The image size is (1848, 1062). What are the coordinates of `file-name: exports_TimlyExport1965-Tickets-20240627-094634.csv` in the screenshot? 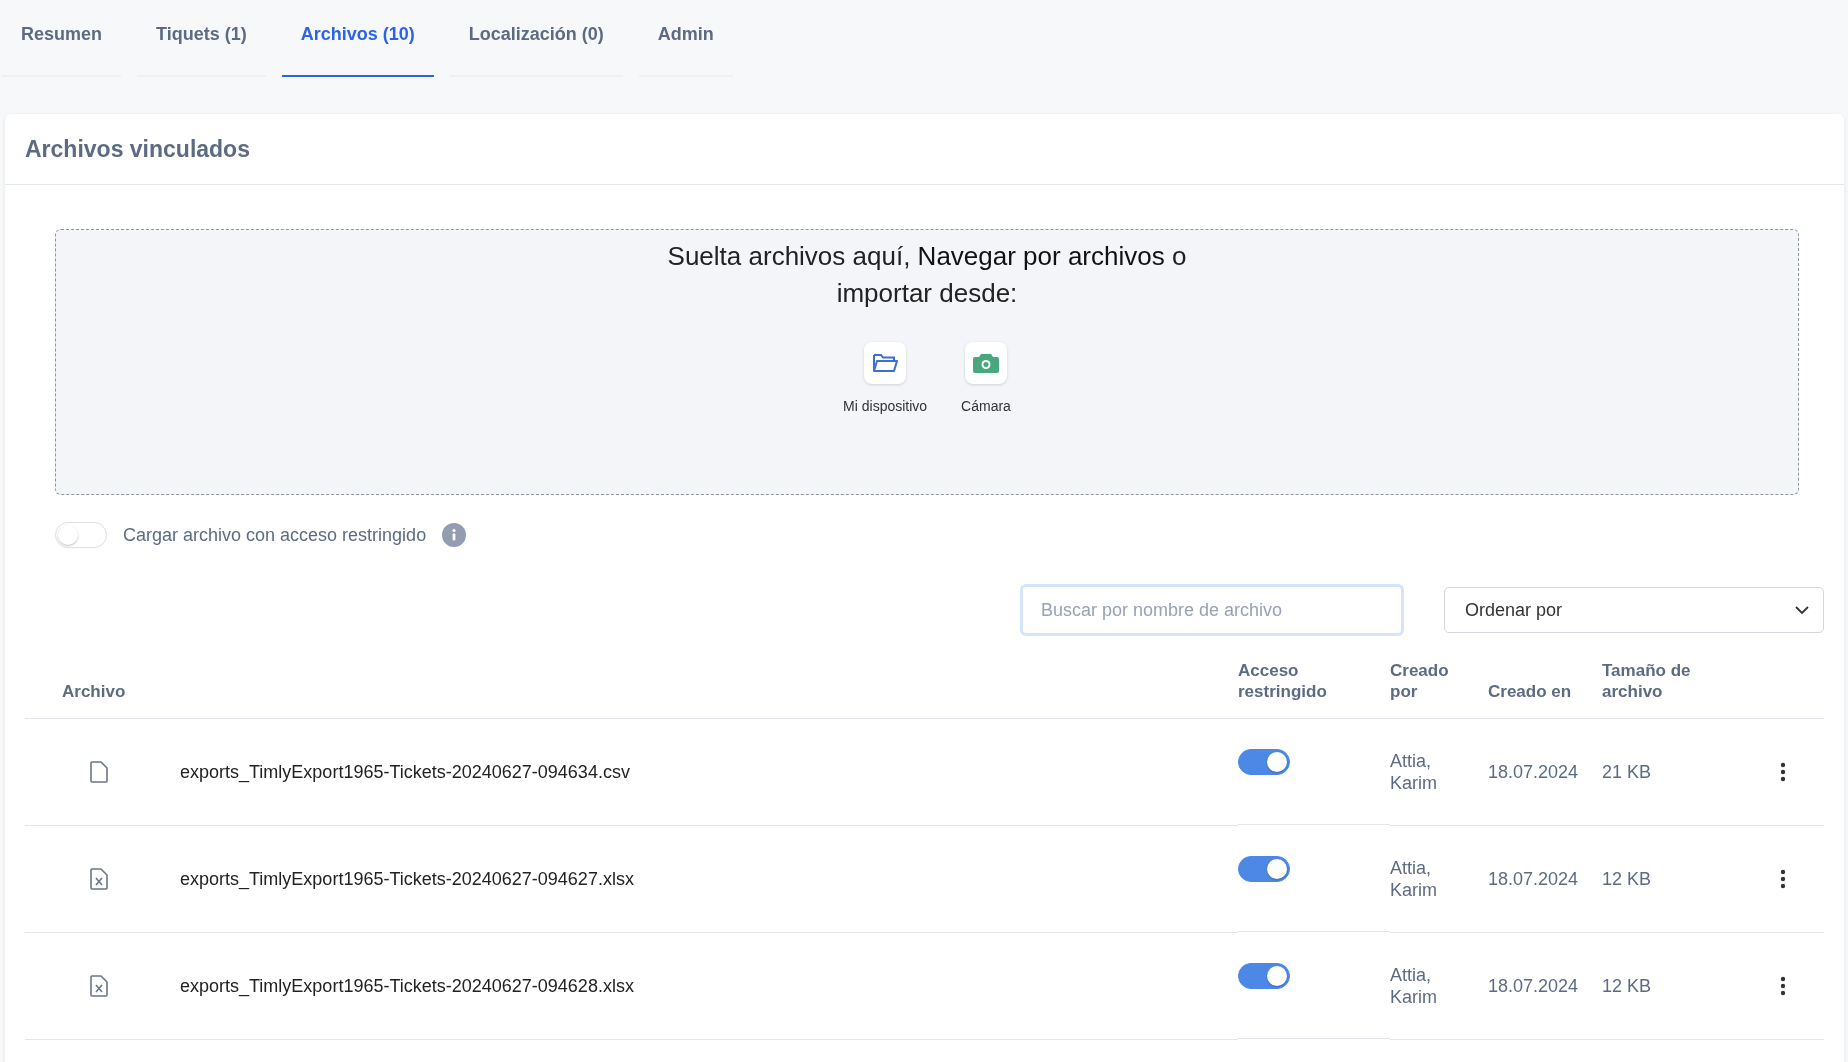 It's located at (405, 772).